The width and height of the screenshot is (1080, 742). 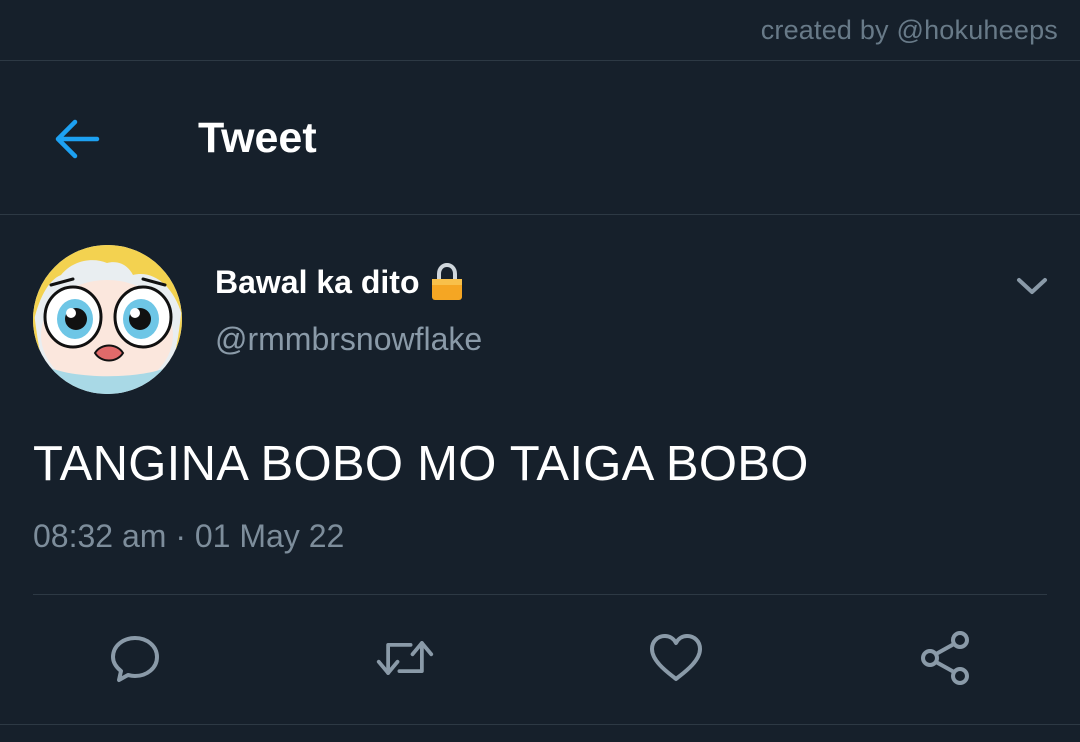 I want to click on arrow-left-icon, so click(x=77, y=139).